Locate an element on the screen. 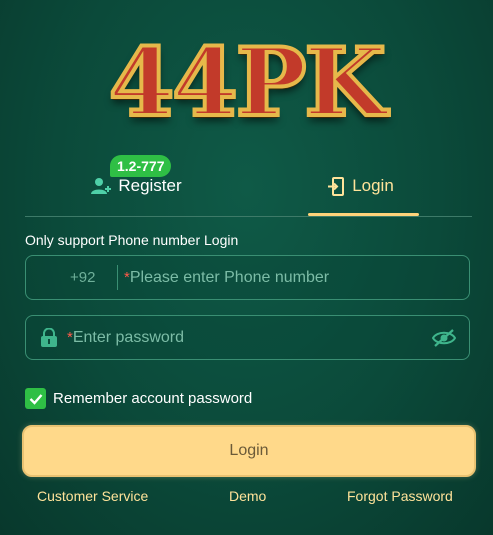  password-input: *Enter password is located at coordinates (125, 337).